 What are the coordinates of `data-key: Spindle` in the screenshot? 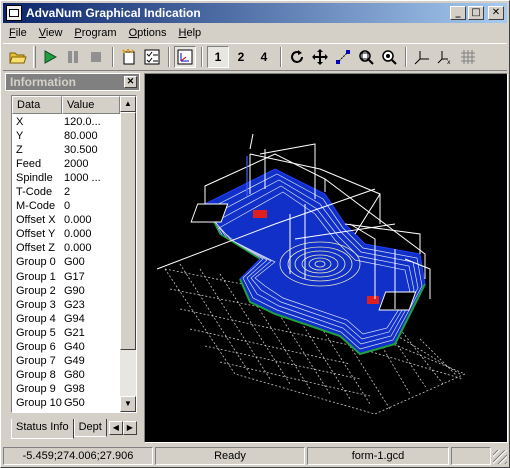 It's located at (34, 178).